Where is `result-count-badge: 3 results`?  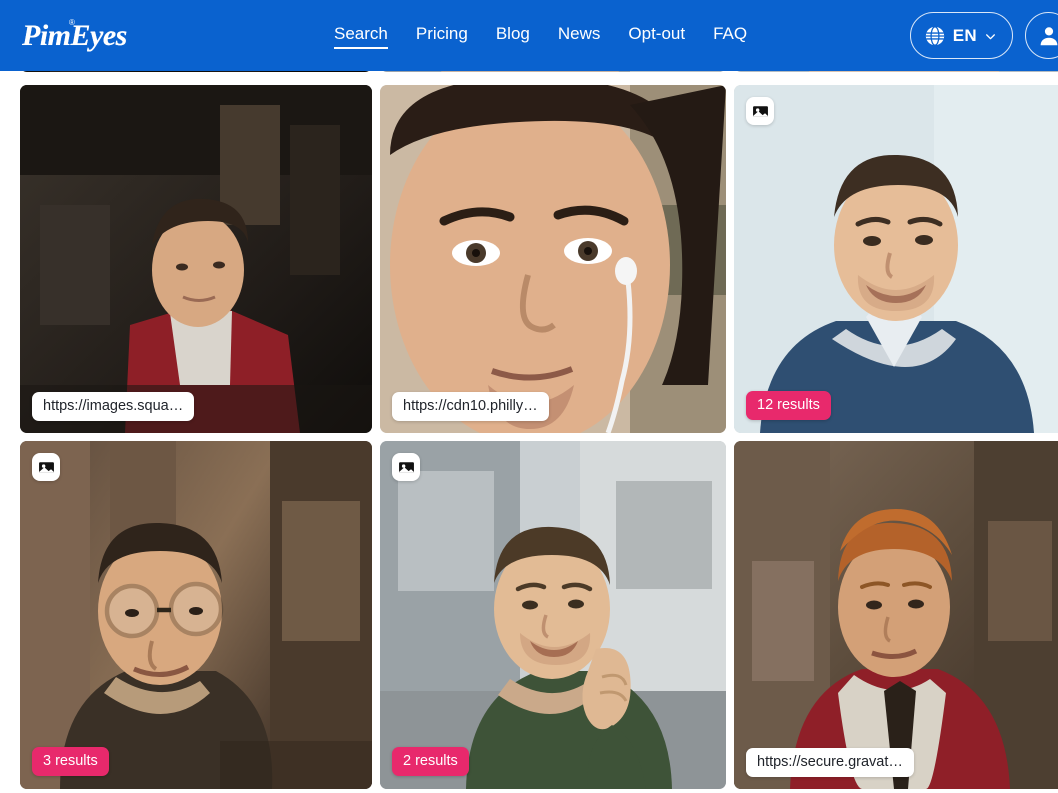 result-count-badge: 3 results is located at coordinates (70, 761).